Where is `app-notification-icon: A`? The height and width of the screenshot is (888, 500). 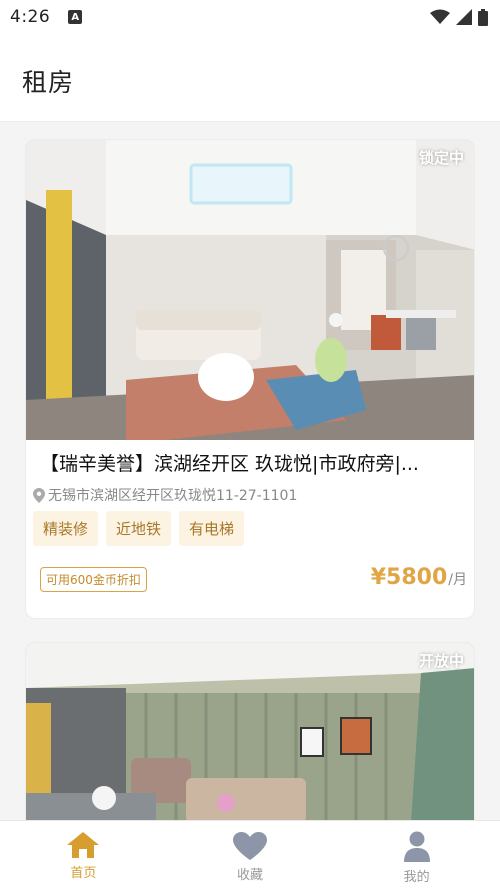 app-notification-icon: A is located at coordinates (75, 17).